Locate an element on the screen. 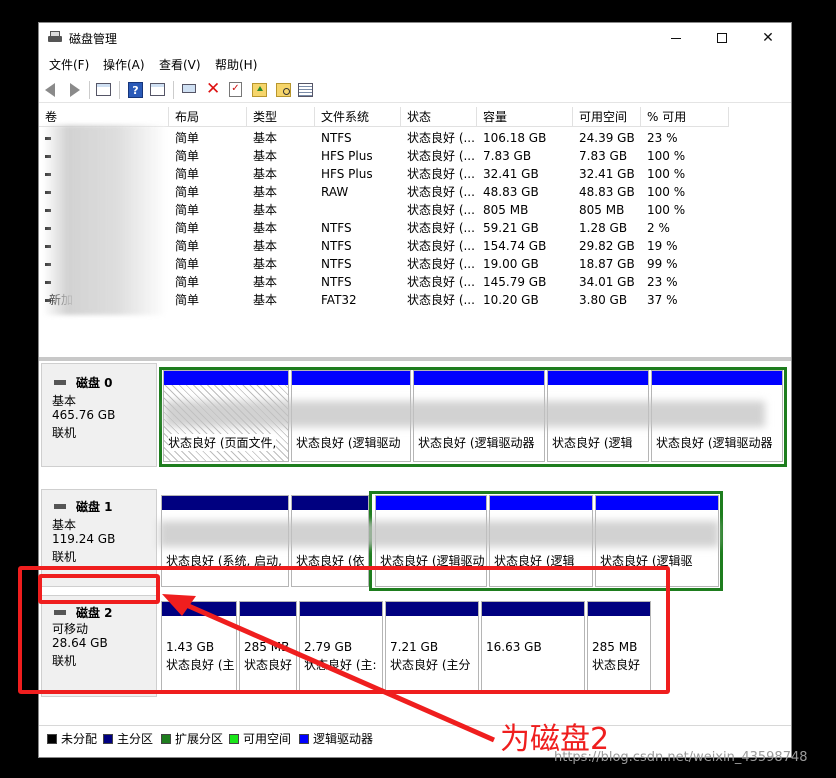 Image resolution: width=836 pixels, height=778 pixels. annotation-arrow is located at coordinates (329, 668).